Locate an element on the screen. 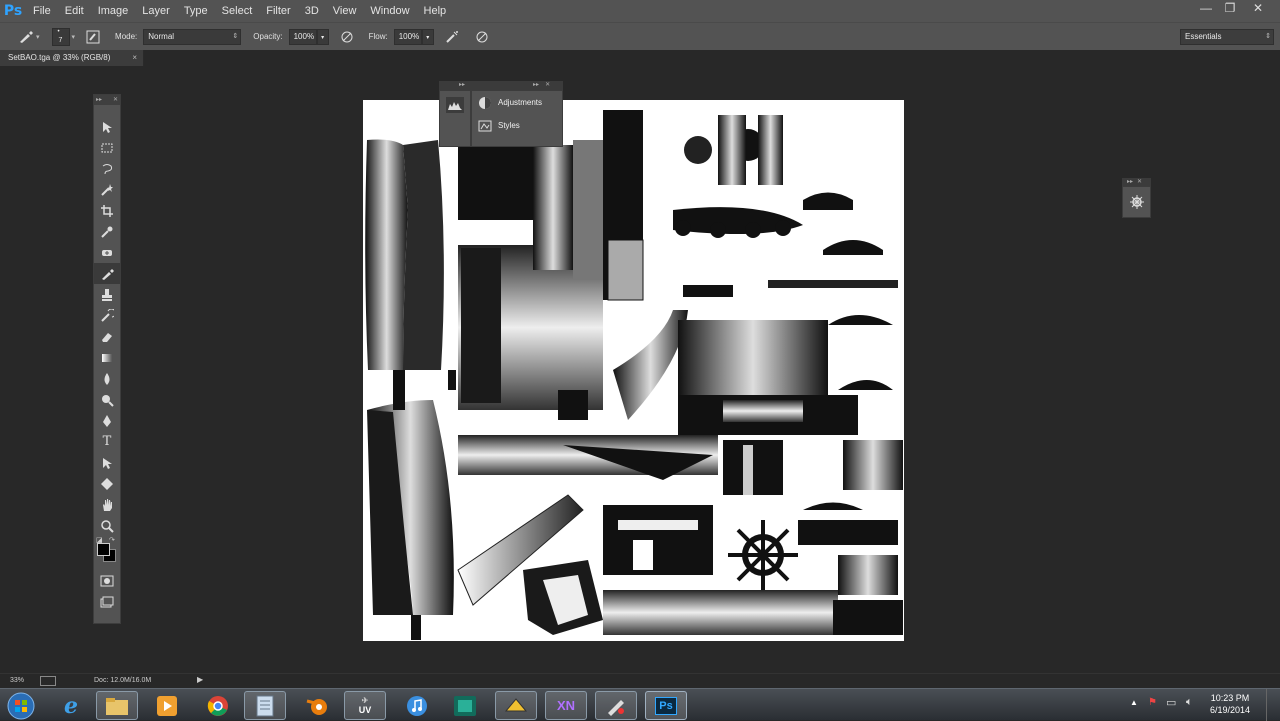 The height and width of the screenshot is (721, 1280). show-desktop-button is located at coordinates (1273, 705).